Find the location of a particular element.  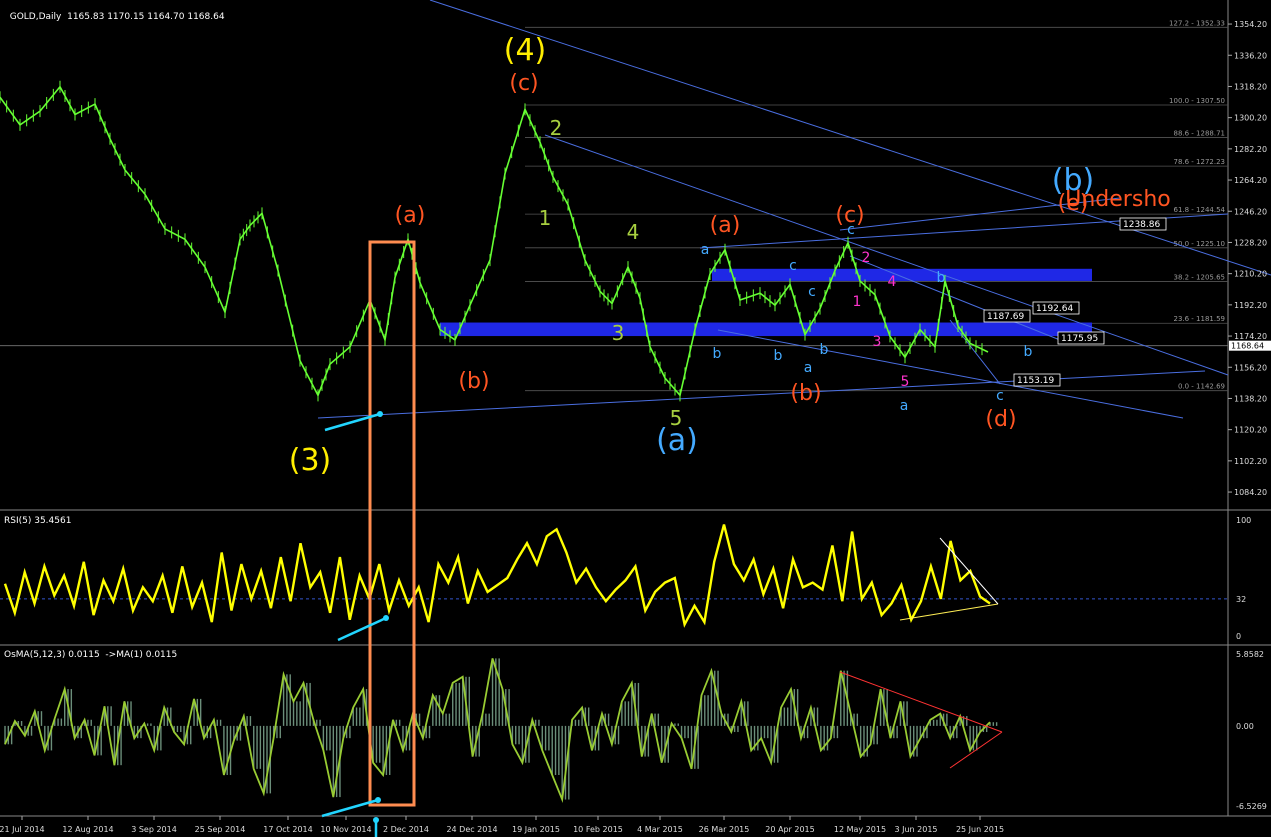

fib-level-label: 0.0 - 1142.69 is located at coordinates (1201, 387).